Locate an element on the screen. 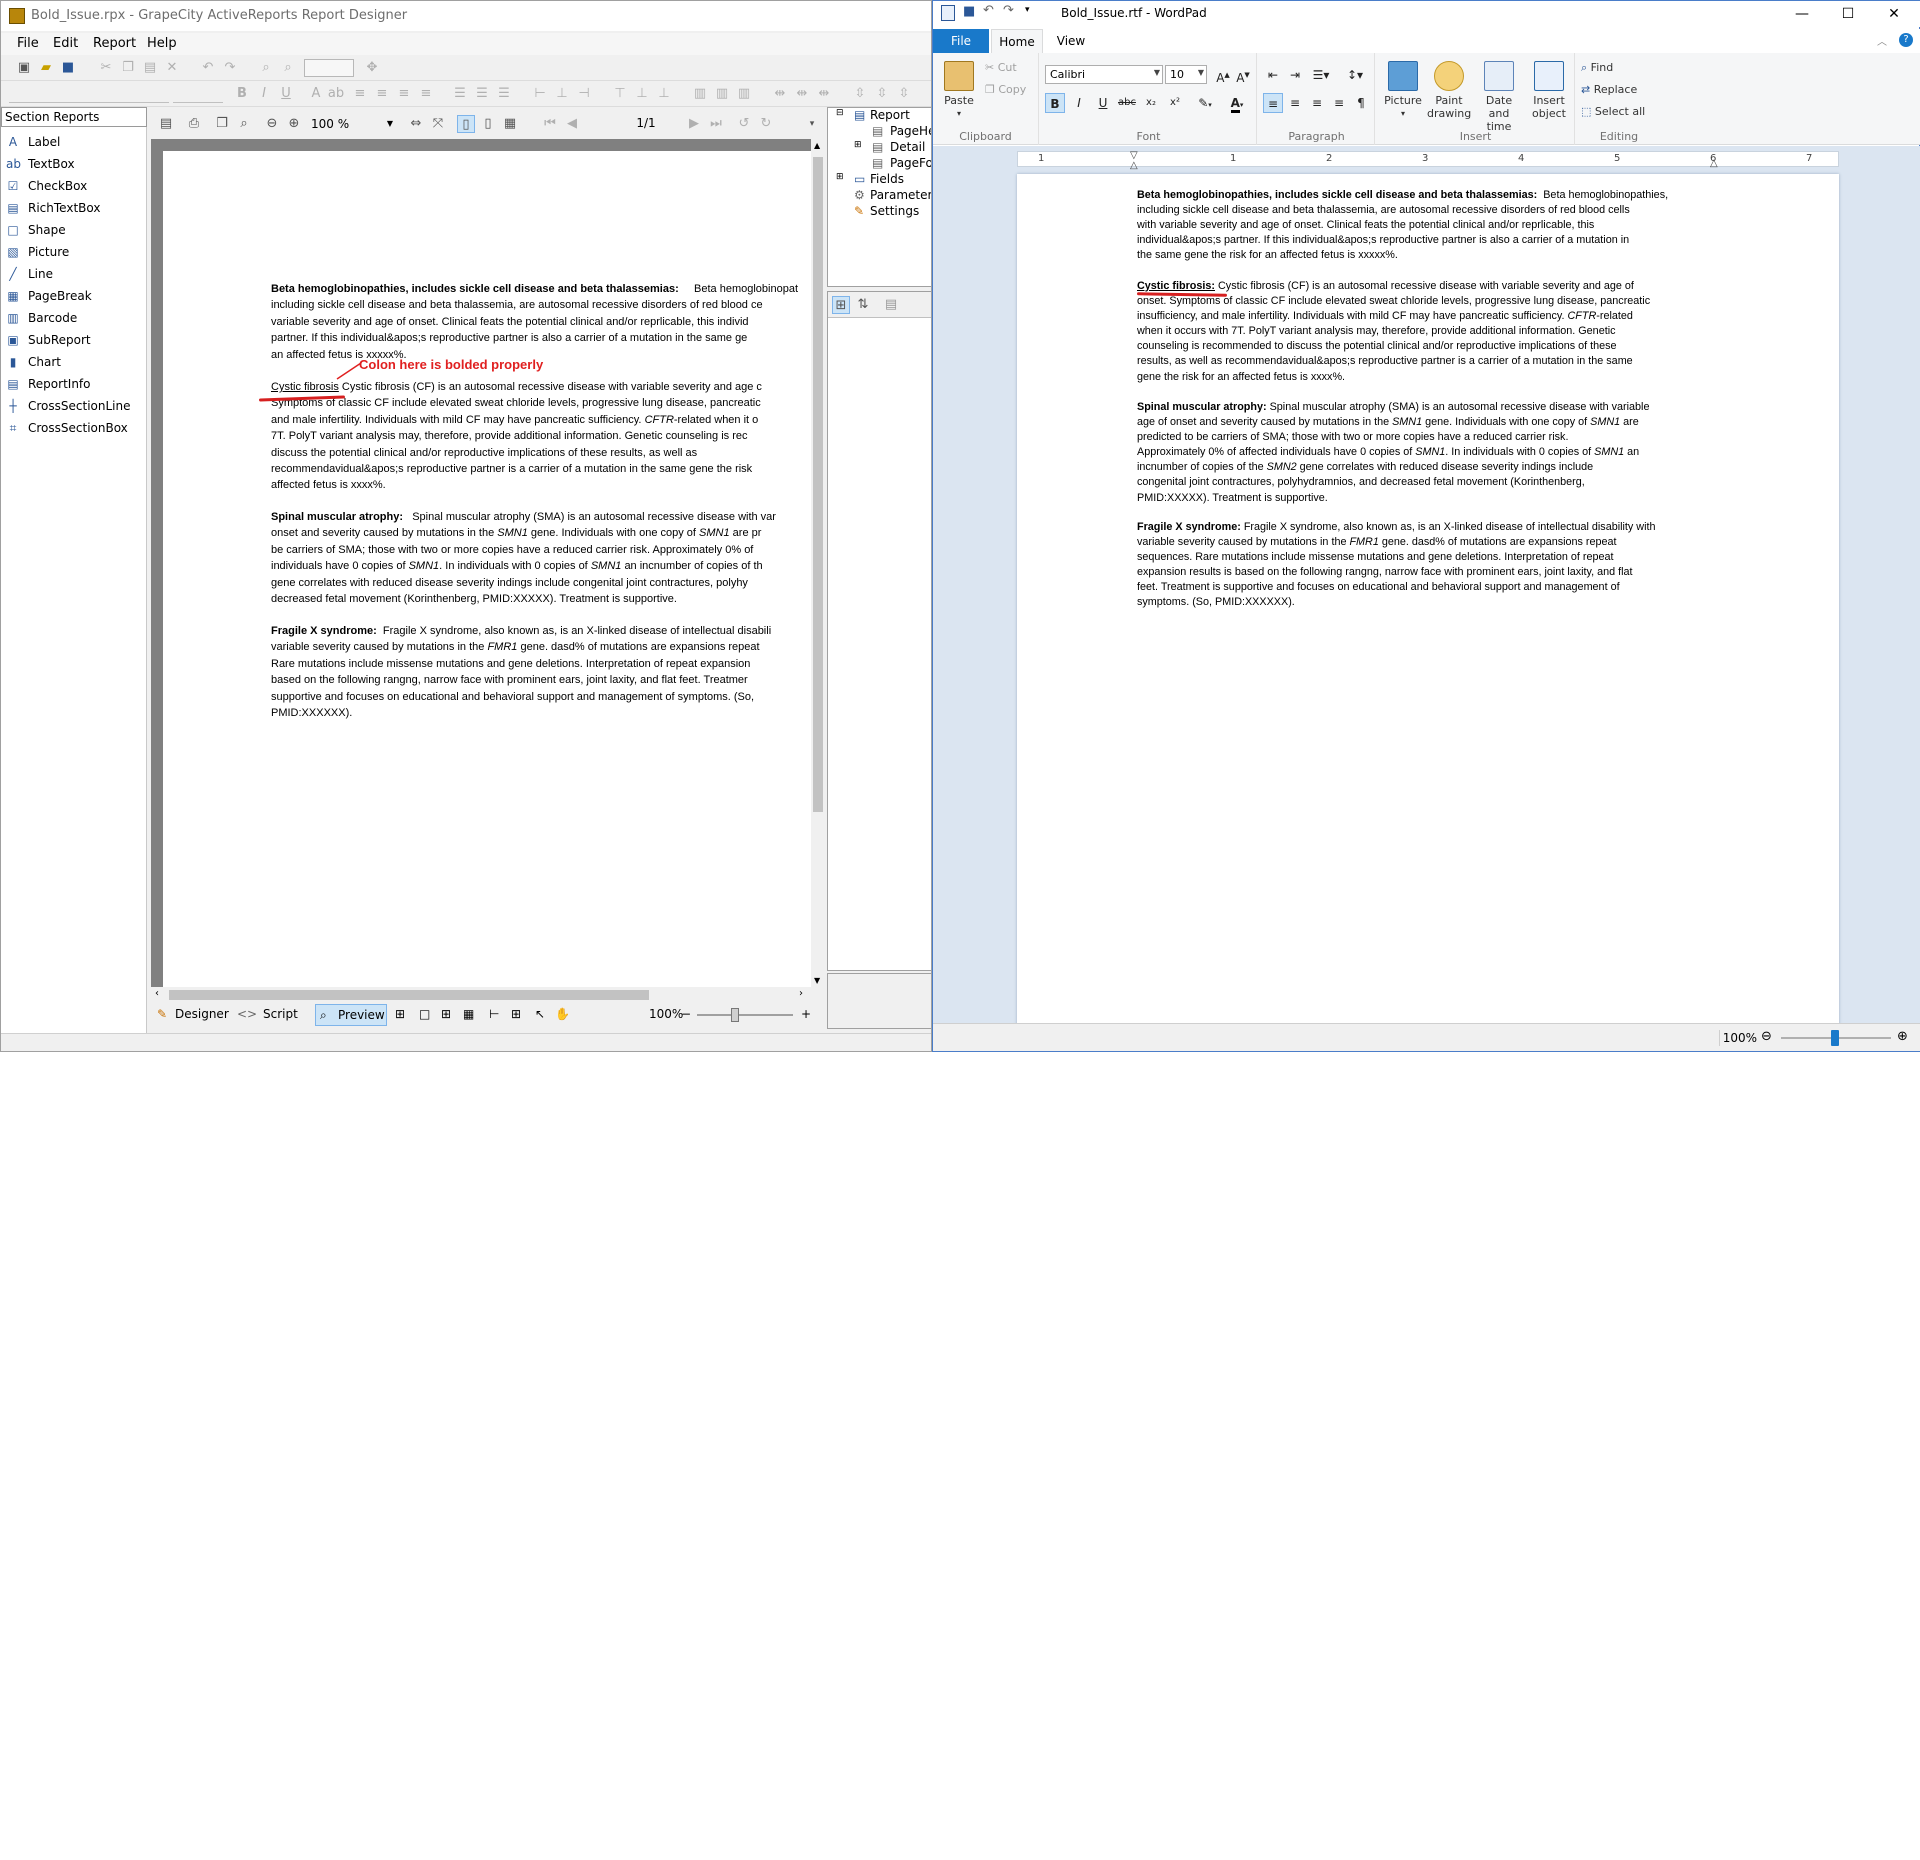 This screenshot has height=1860, width=1920. find-icon: ⌕ is located at coordinates (266, 68).